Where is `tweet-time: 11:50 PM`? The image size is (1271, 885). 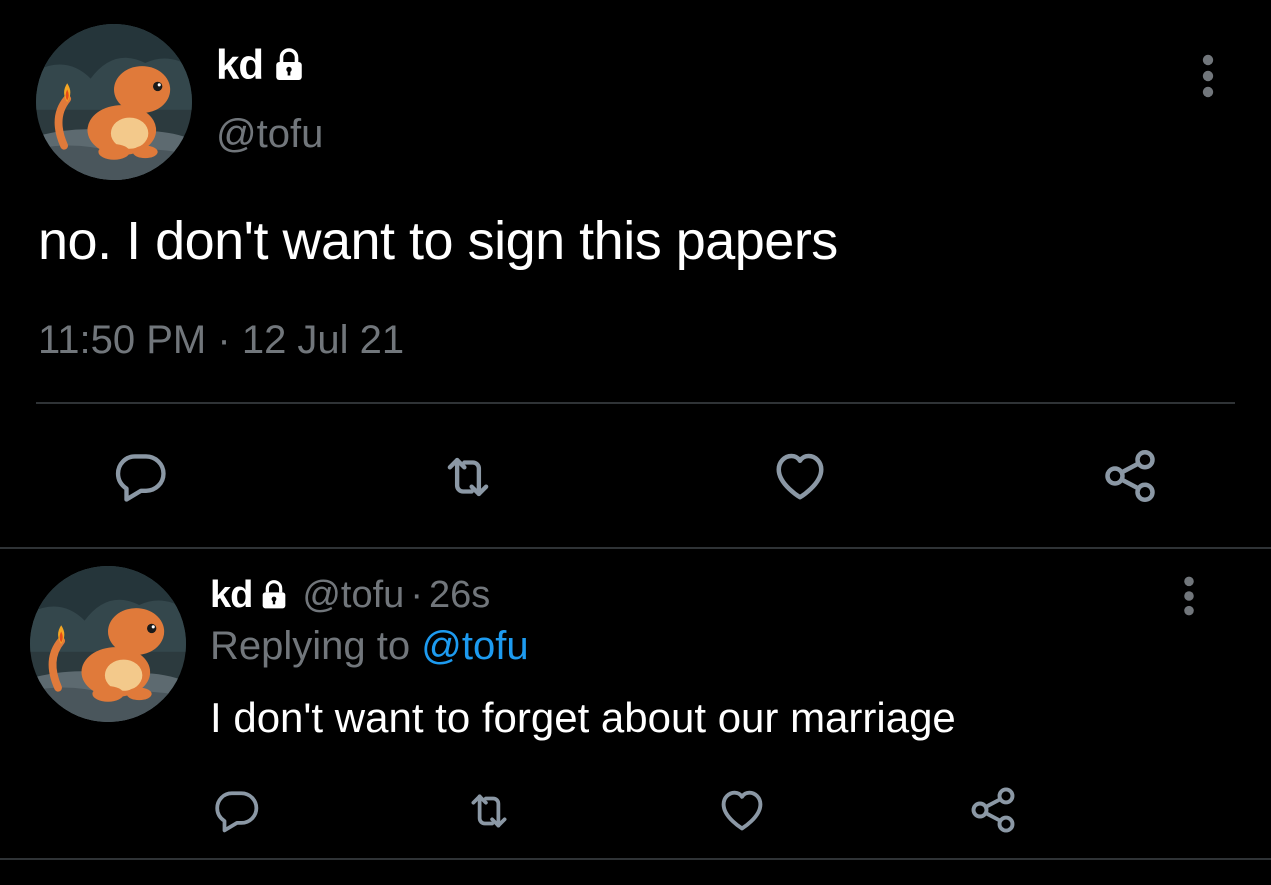 tweet-time: 11:50 PM is located at coordinates (122, 340).